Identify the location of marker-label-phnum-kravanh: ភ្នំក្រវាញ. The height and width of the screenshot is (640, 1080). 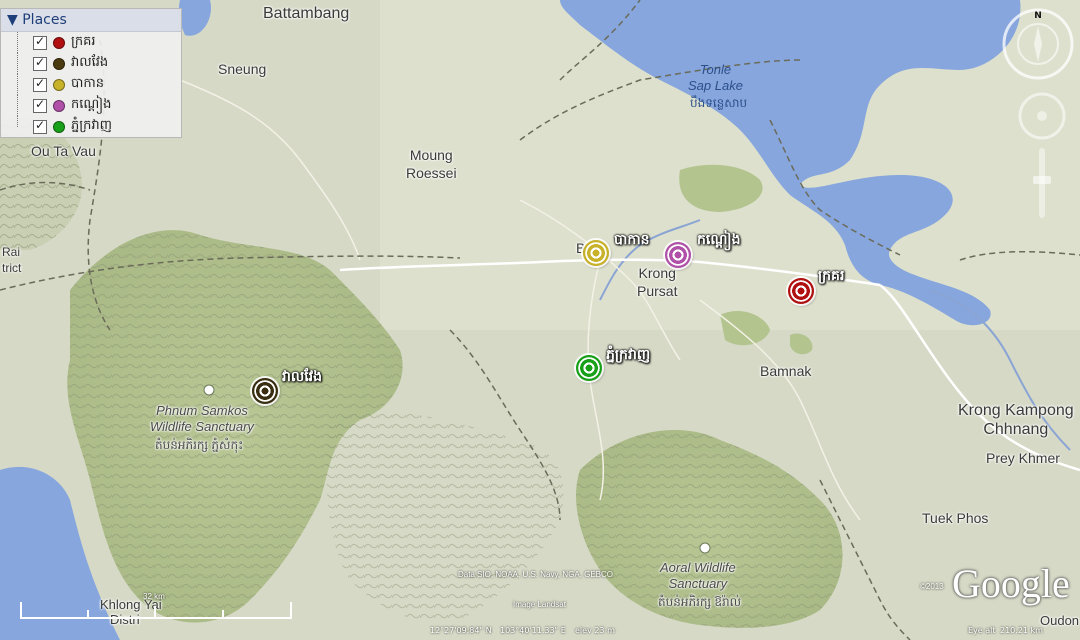
(628, 355).